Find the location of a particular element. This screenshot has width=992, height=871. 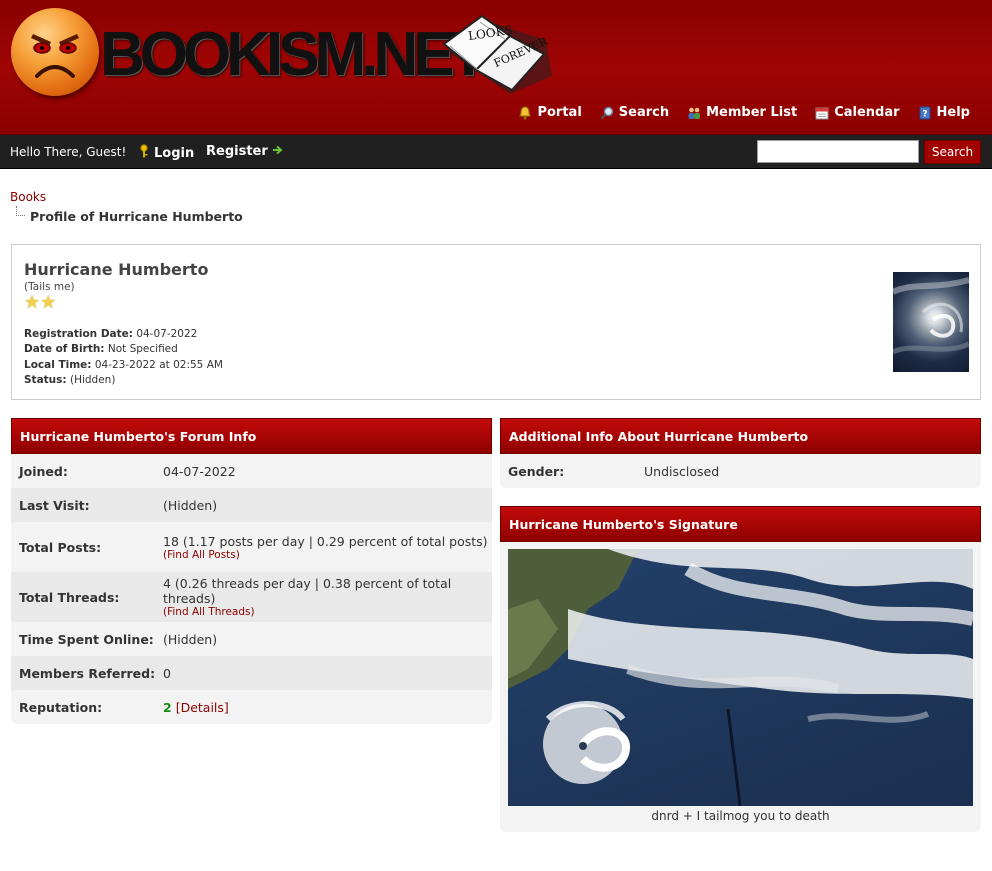

login-label: Login is located at coordinates (174, 153).